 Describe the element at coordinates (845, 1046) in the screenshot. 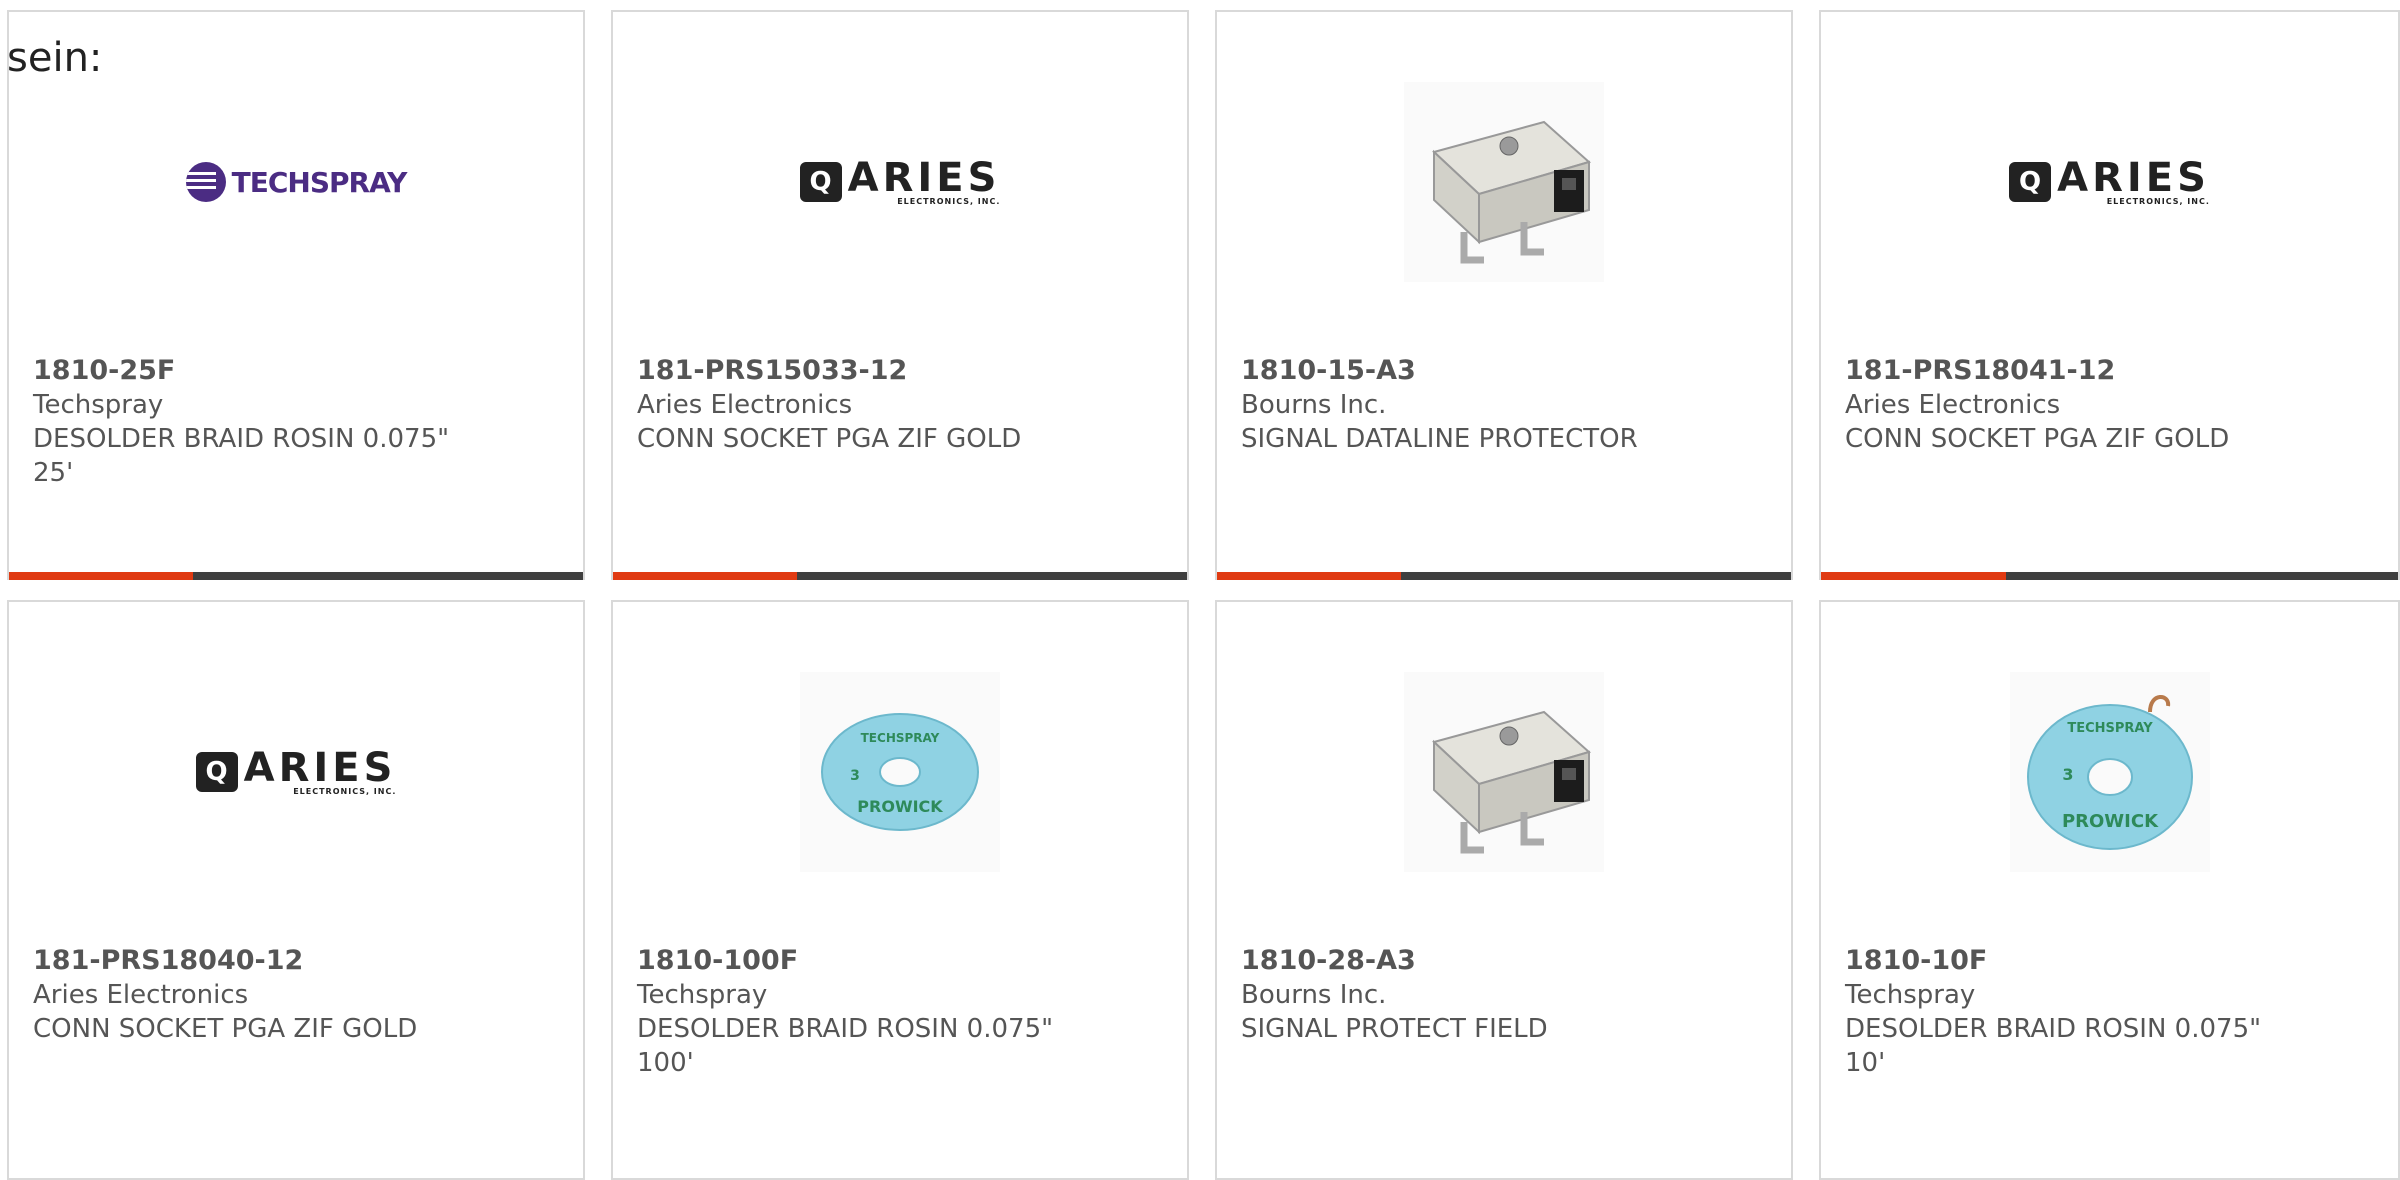

I see `description-label: DESOLDER BRAID ROSIN 0.075" 100'` at that location.